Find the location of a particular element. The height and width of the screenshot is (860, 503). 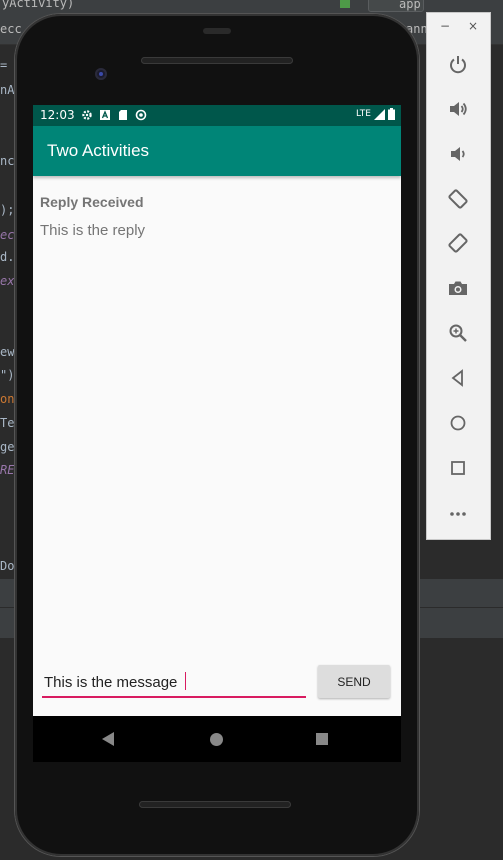

run-config-dropdown: app is located at coordinates (396, 6).